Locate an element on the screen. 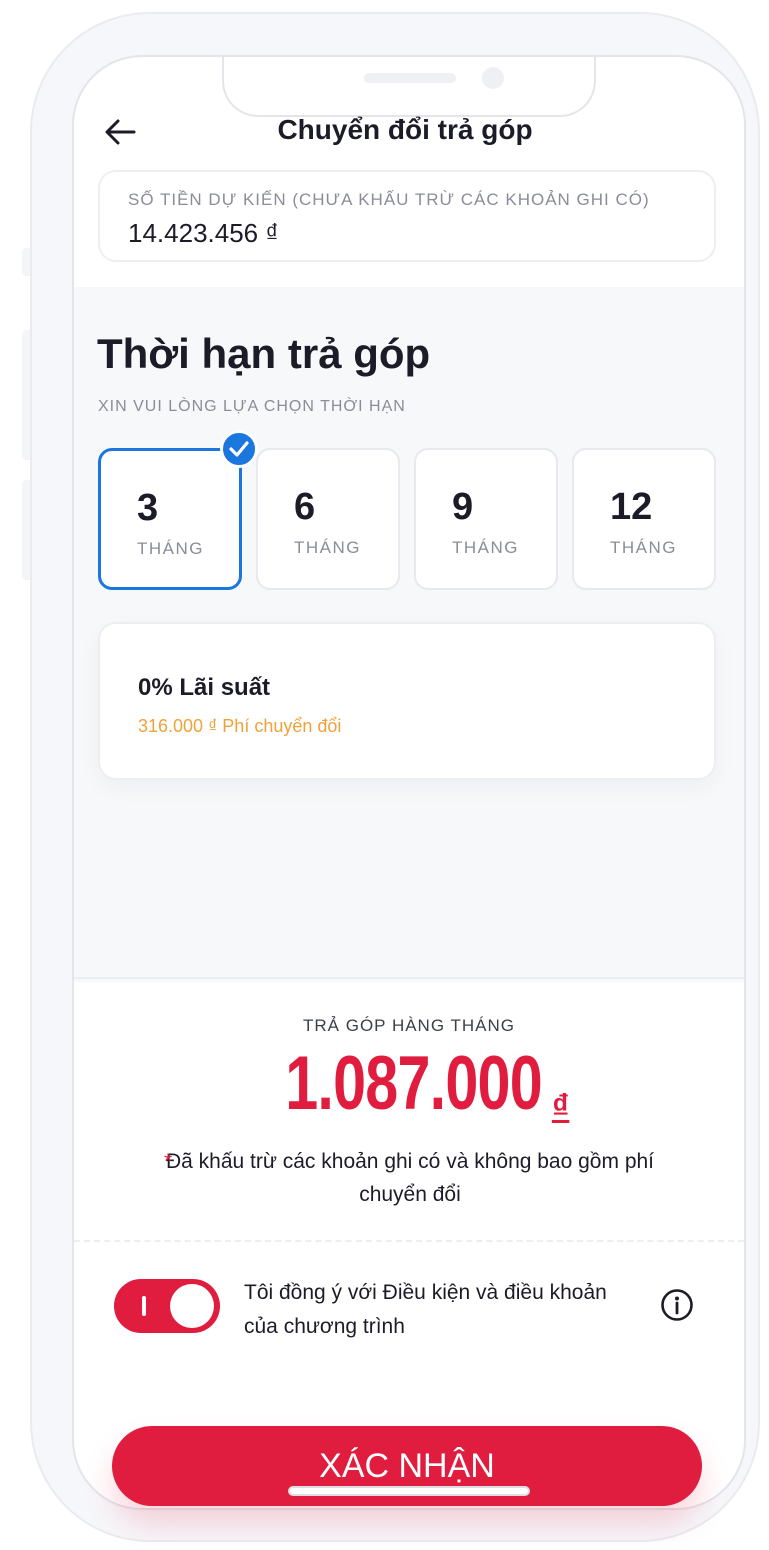 The width and height of the screenshot is (769, 1550). front-camera is located at coordinates (493, 78).